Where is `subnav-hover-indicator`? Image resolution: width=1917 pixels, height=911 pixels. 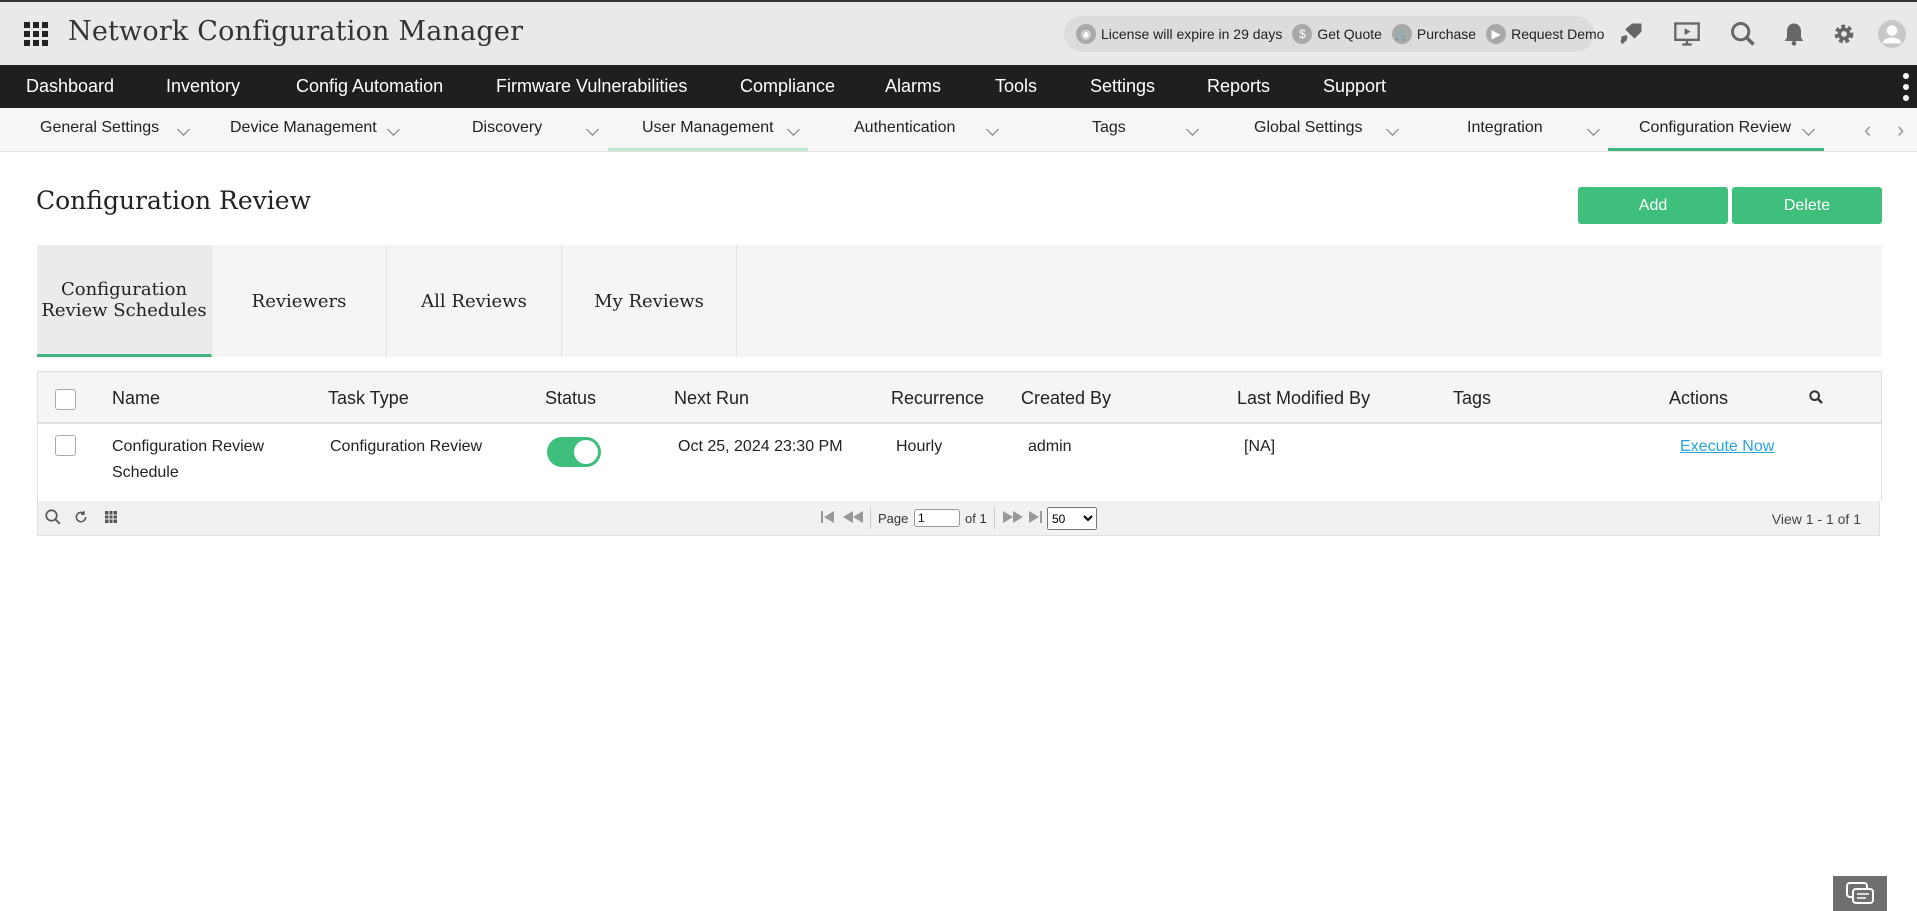
subnav-hover-indicator is located at coordinates (708, 149).